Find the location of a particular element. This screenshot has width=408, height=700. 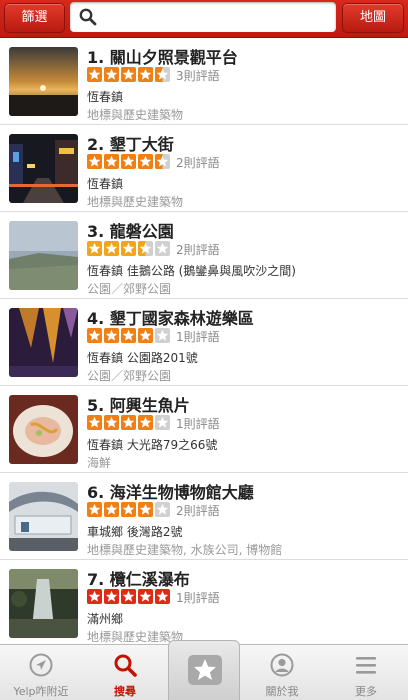

star-badge-icon is located at coordinates (205, 670).